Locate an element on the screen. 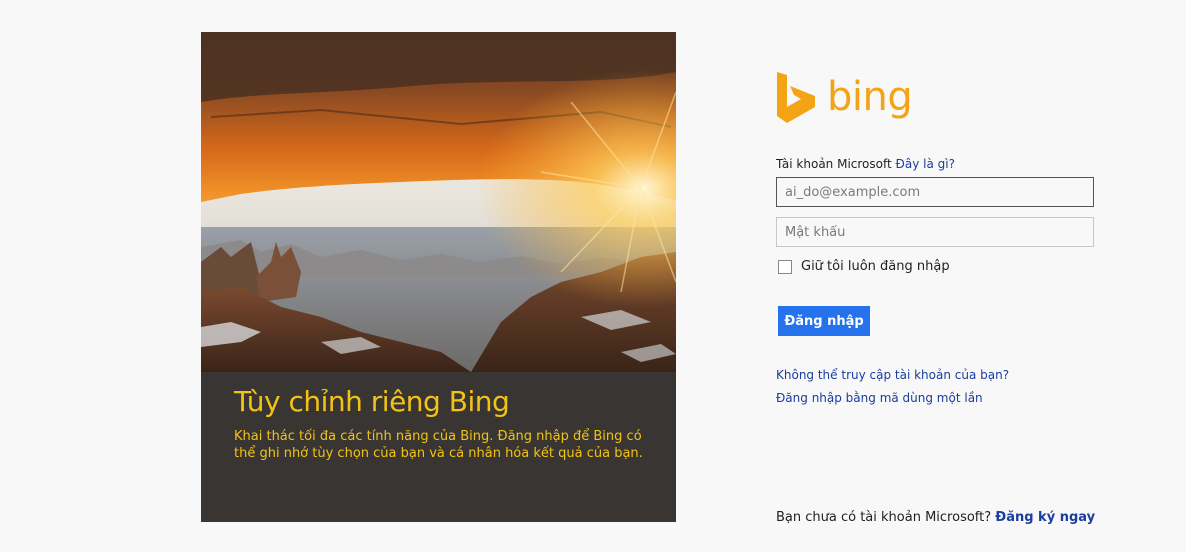 The height and width of the screenshot is (552, 1186). bing-logo-text: bing is located at coordinates (870, 97).